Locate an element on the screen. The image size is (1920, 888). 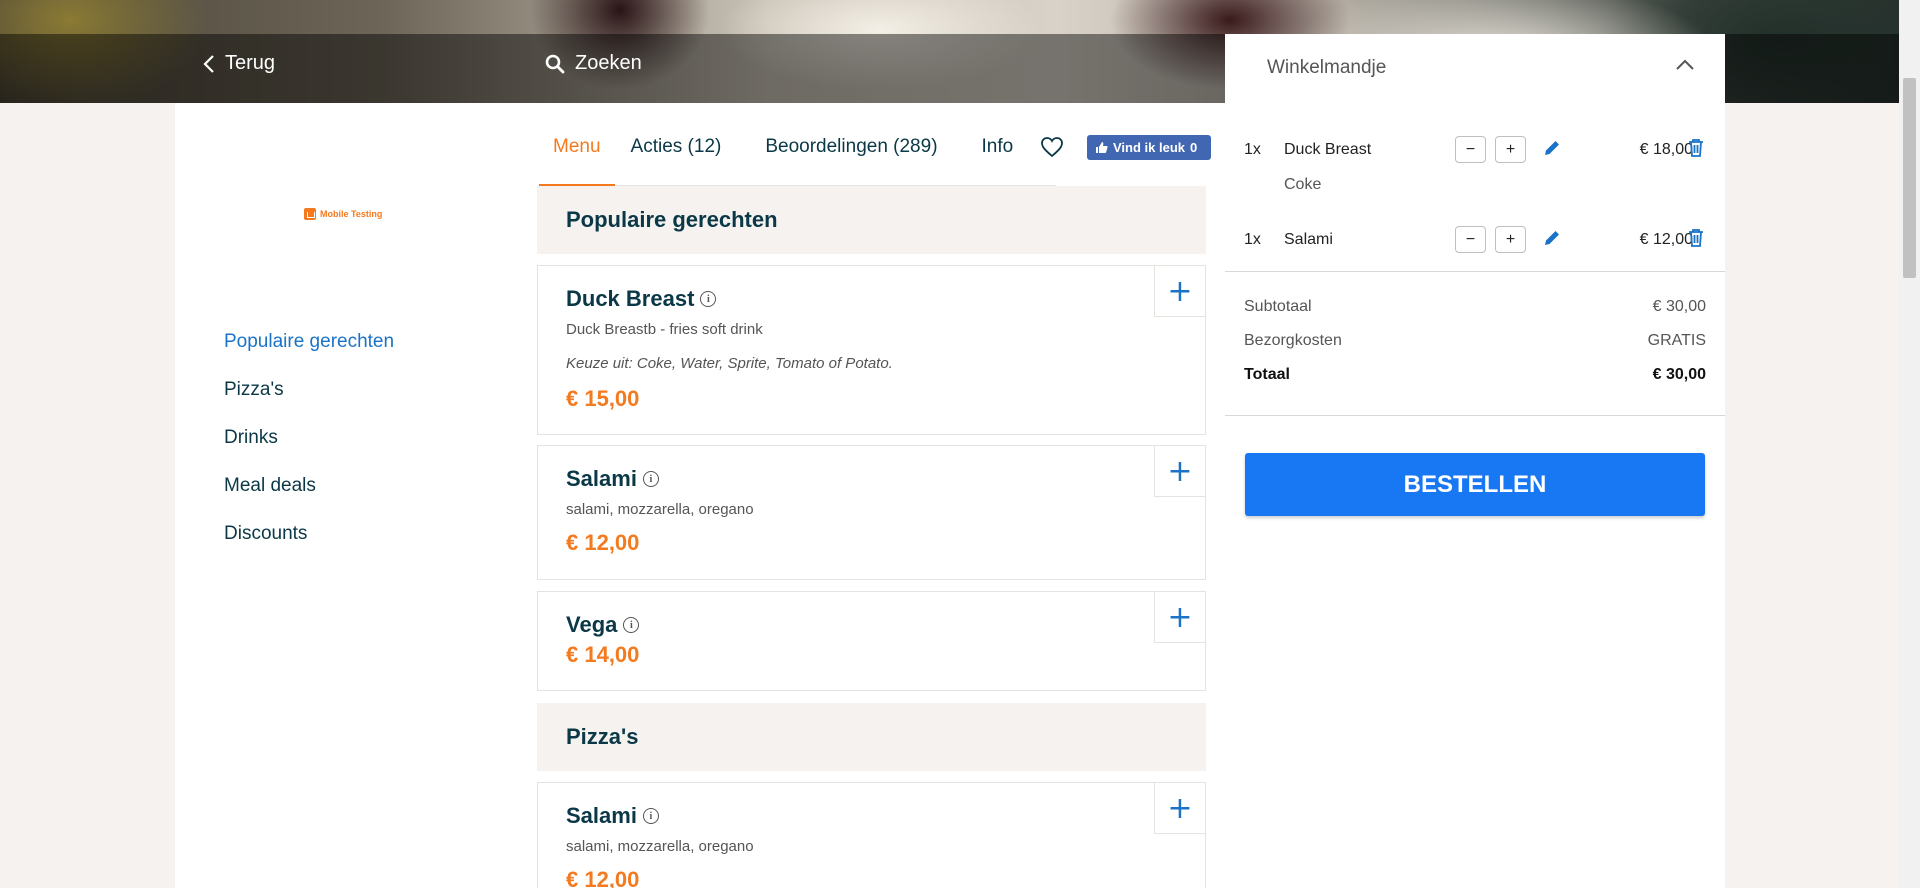
cart-item-name: Salami is located at coordinates (1308, 239).